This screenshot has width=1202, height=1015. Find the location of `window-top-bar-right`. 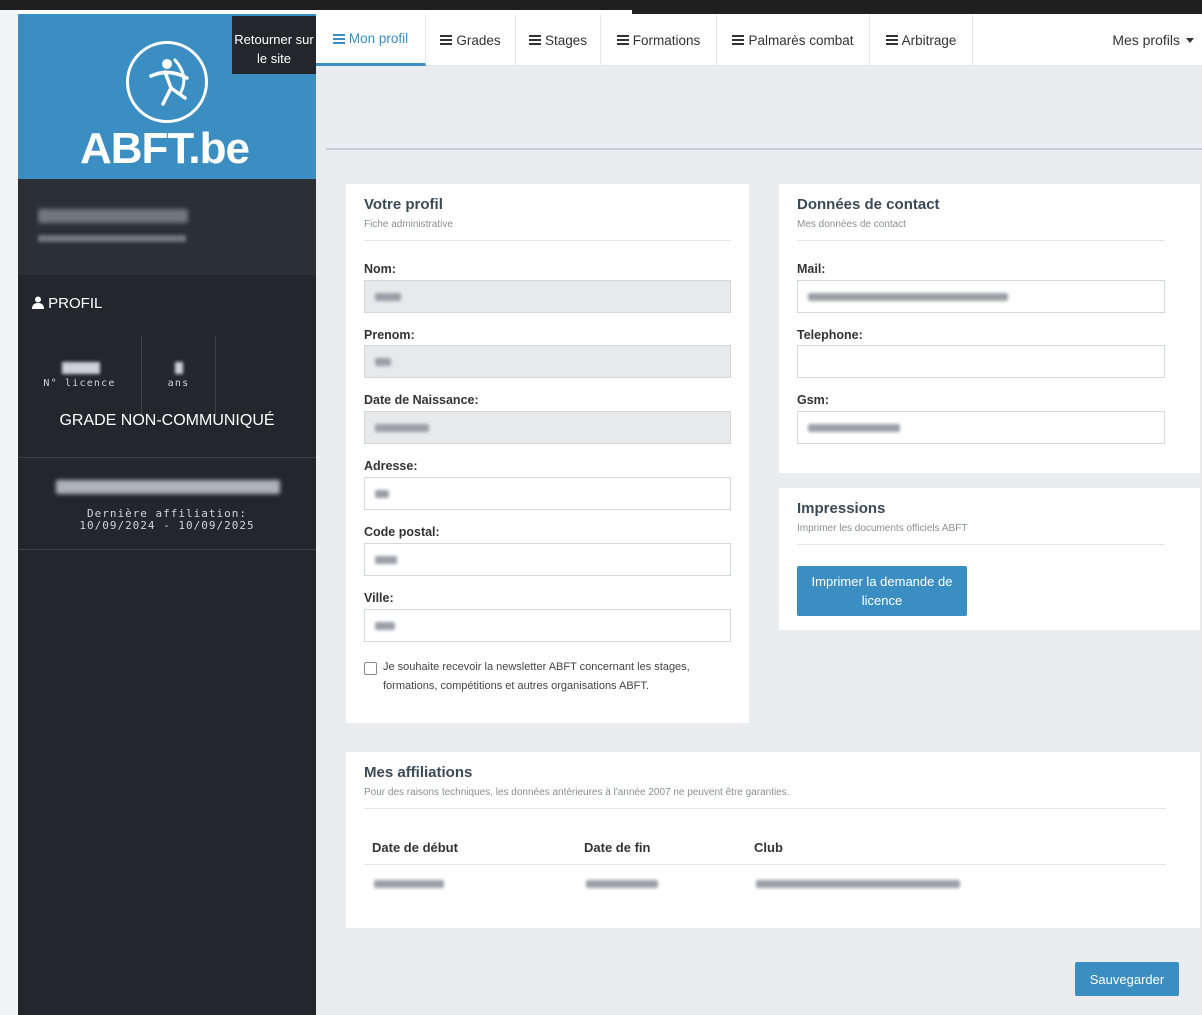

window-top-bar-right is located at coordinates (917, 7).